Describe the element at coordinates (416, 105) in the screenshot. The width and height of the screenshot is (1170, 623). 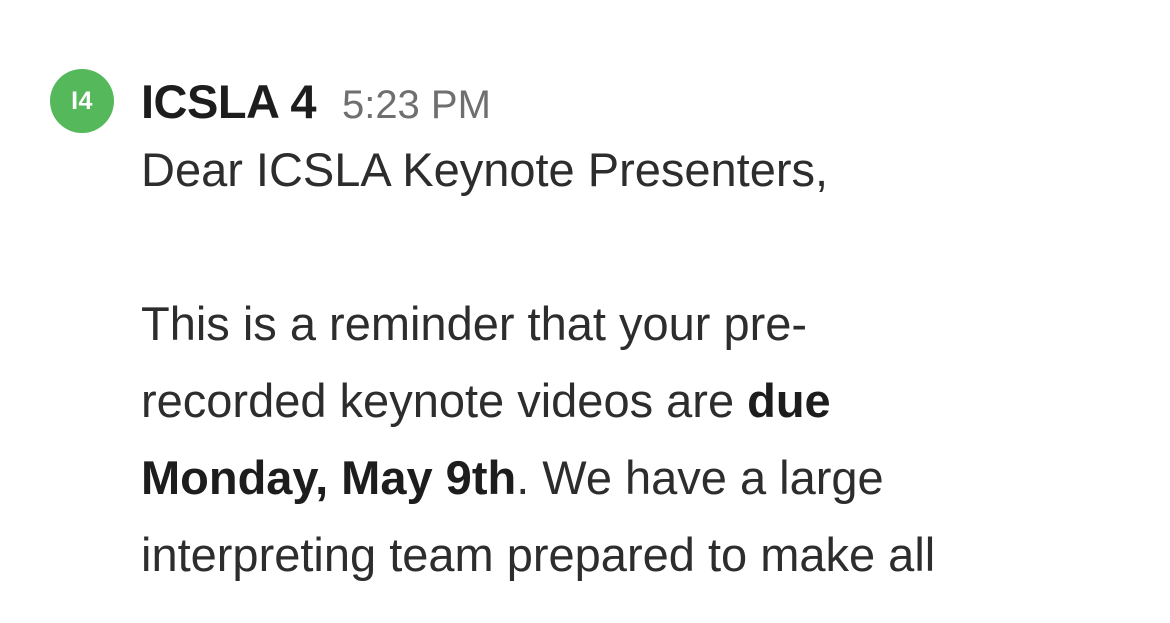
I see `message-timestamp: 5:23 PM` at that location.